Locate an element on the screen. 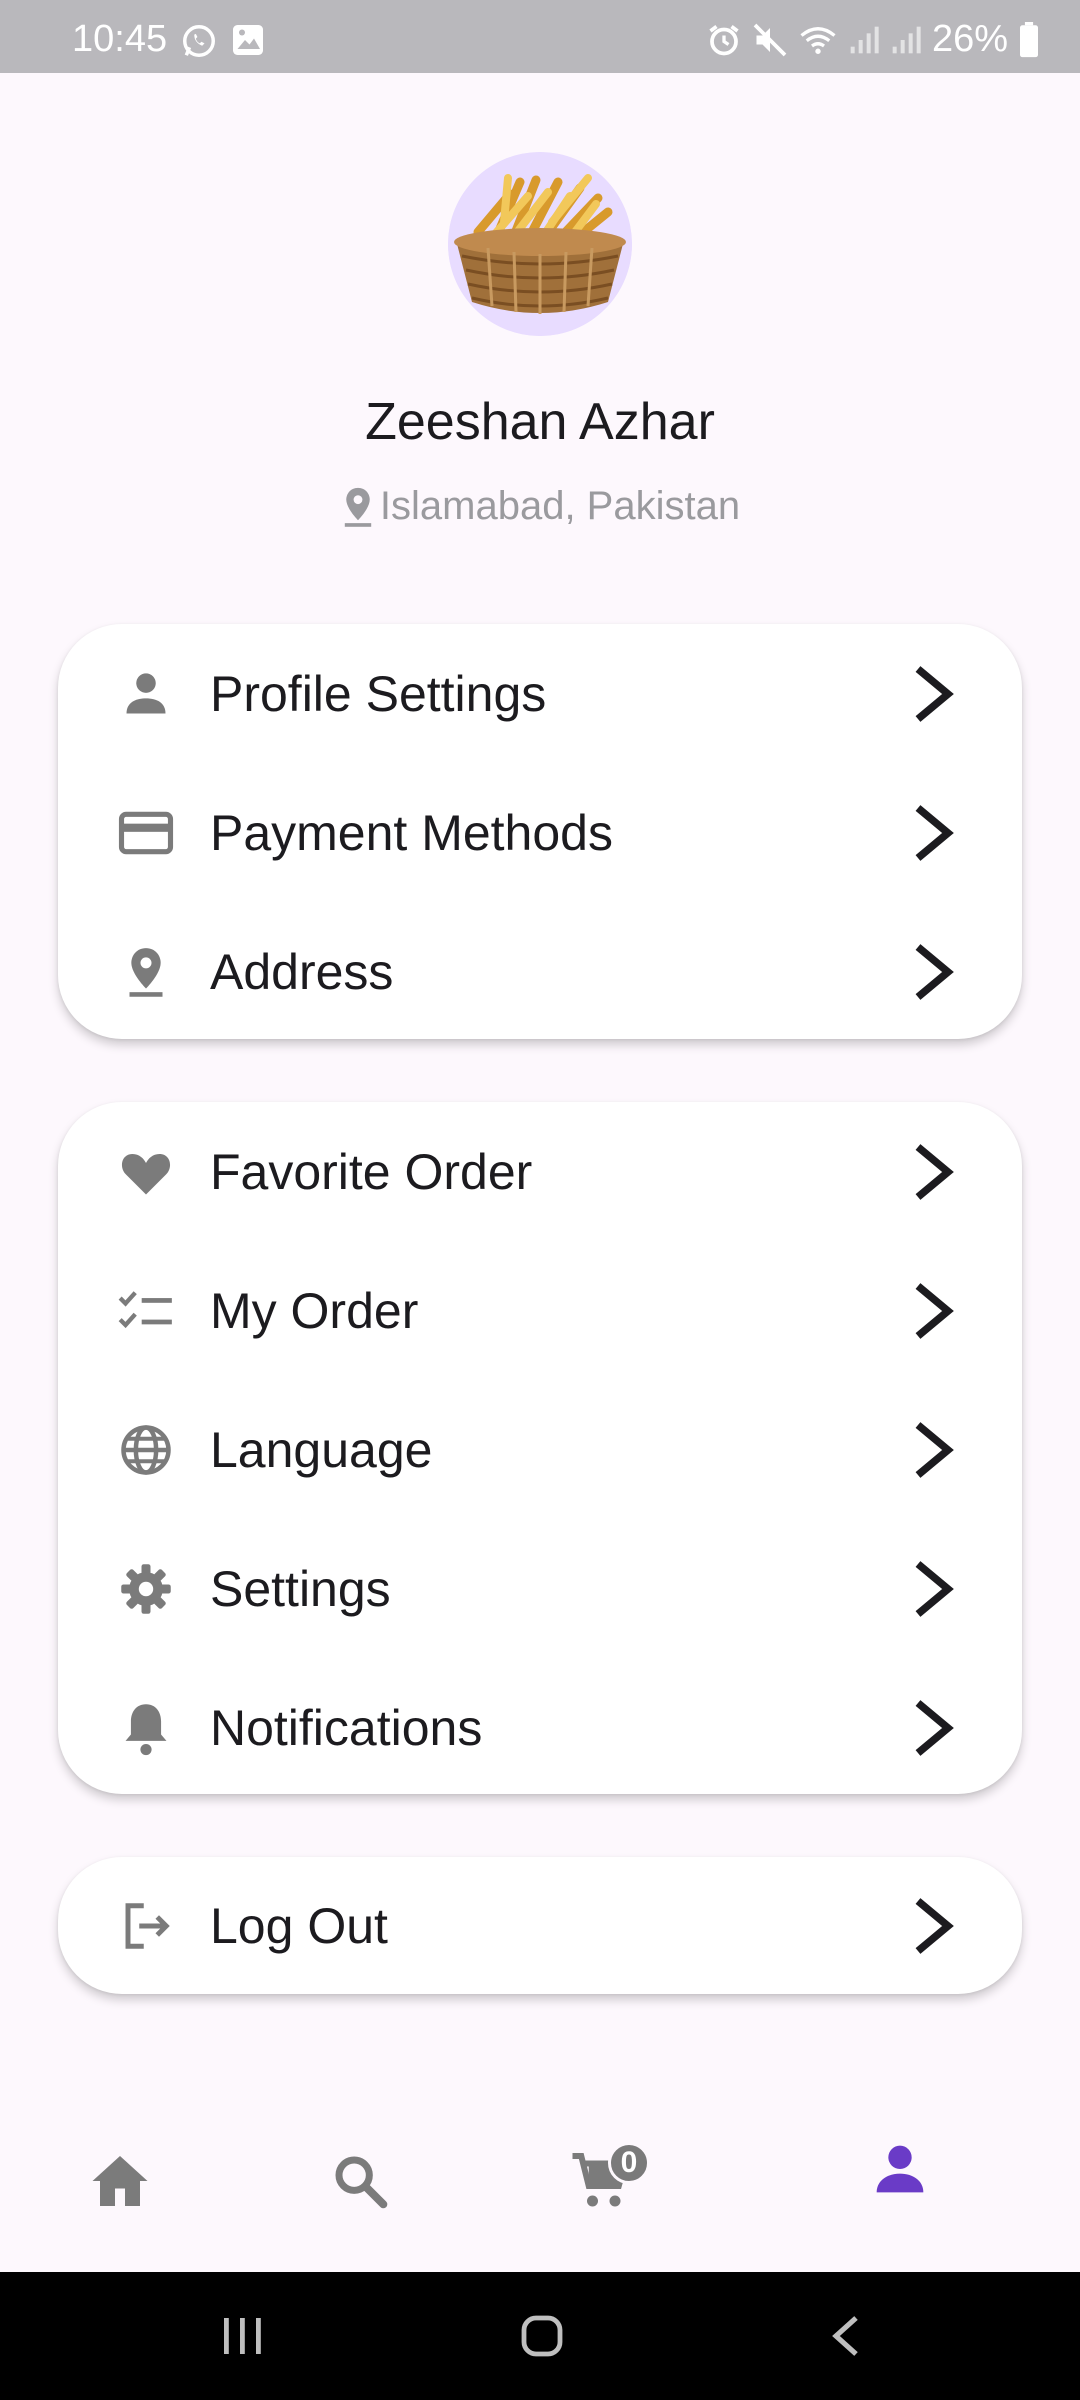 Image resolution: width=1080 pixels, height=2400 pixels. profile-location: Islamabad, Pakistan is located at coordinates (540, 506).